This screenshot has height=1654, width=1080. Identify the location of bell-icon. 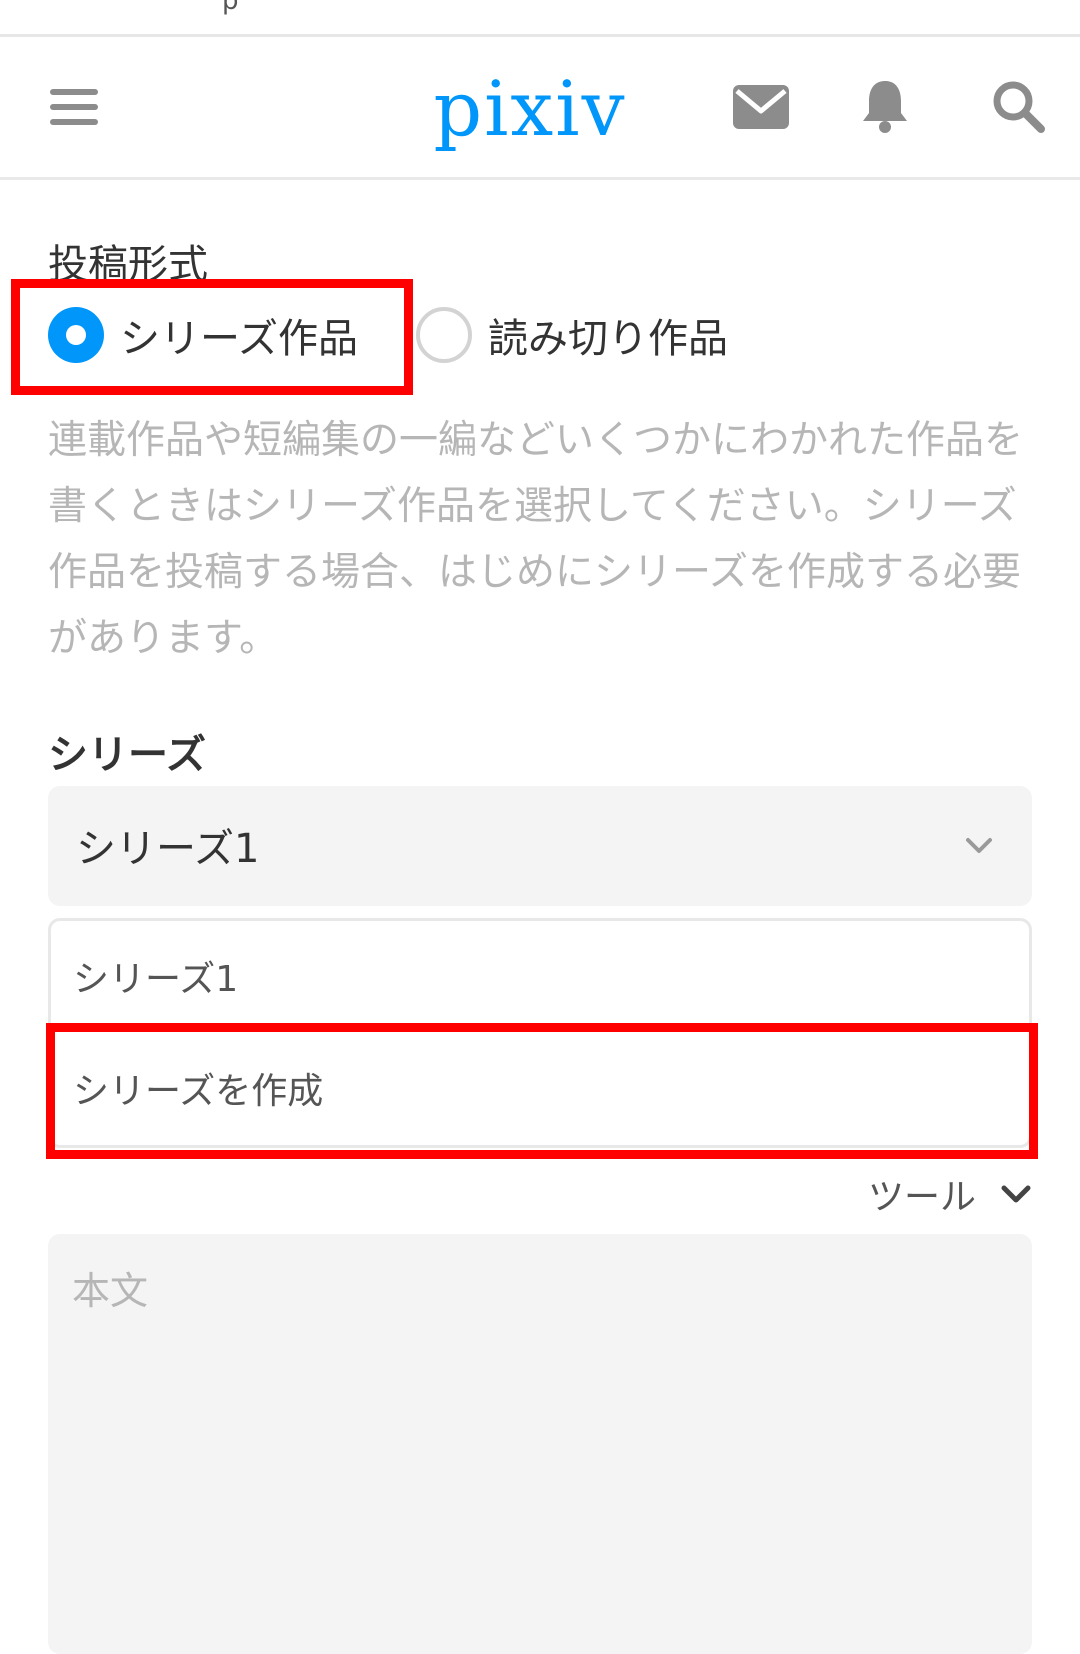
(885, 107).